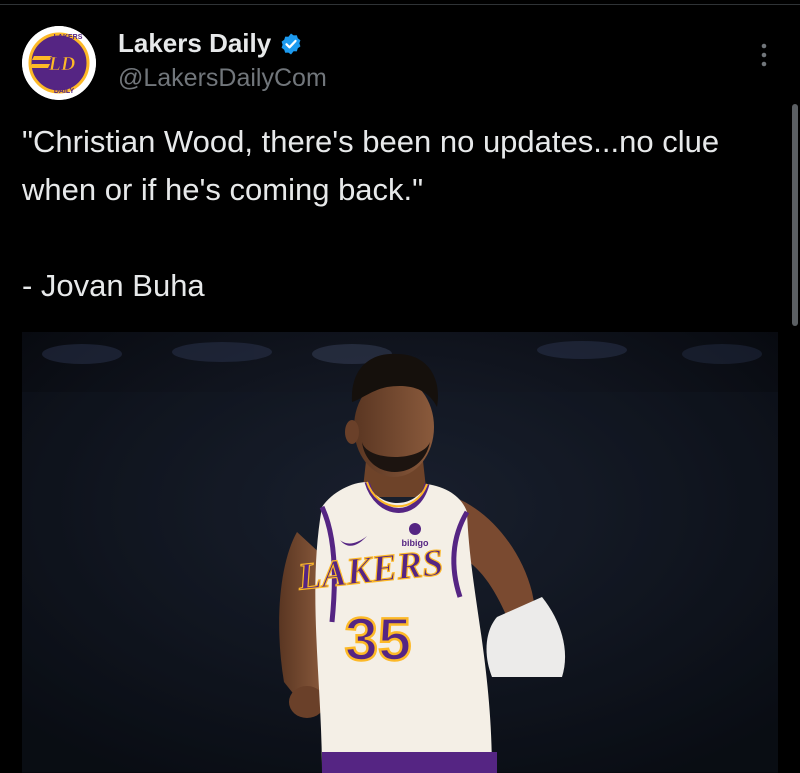  What do you see at coordinates (64, 91) in the screenshot?
I see `avatar-ring-bottom: DAILY` at bounding box center [64, 91].